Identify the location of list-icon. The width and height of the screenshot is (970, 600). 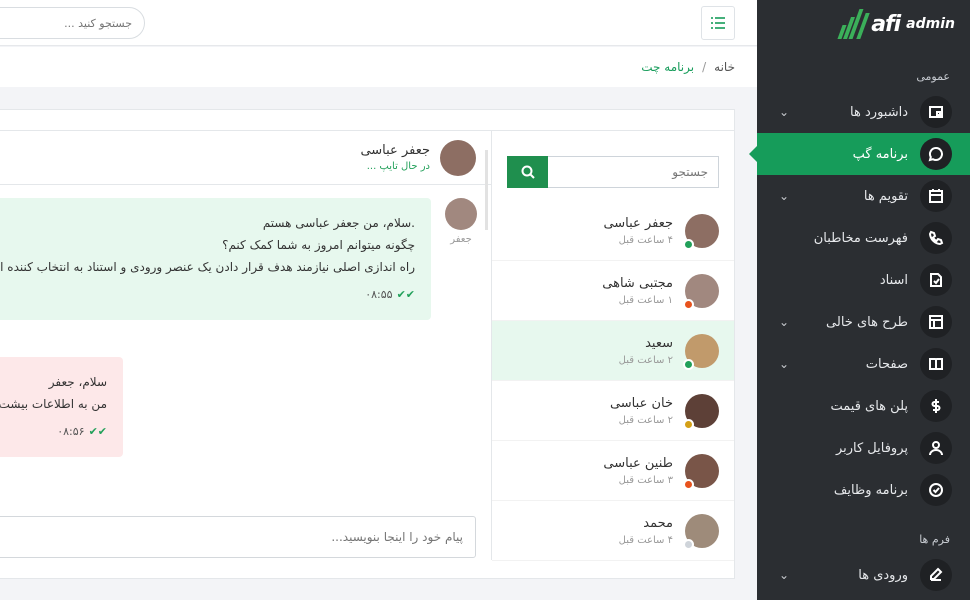
(718, 23).